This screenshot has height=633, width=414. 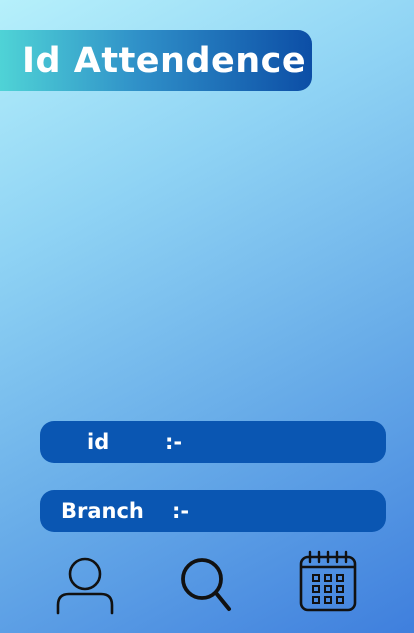 What do you see at coordinates (164, 60) in the screenshot?
I see `page-title: Id Attendence` at bounding box center [164, 60].